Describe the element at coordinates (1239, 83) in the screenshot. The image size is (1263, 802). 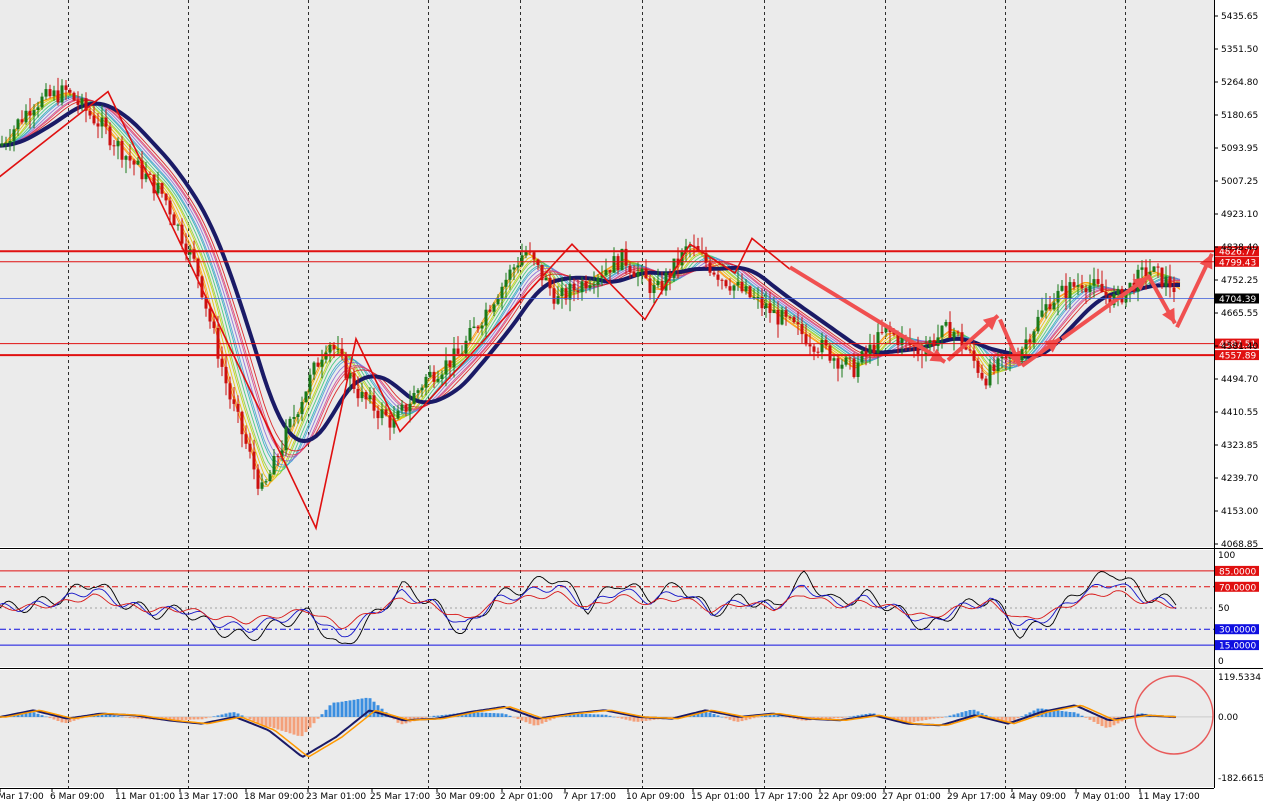
I see `price-tick-label: 5264.80` at that location.